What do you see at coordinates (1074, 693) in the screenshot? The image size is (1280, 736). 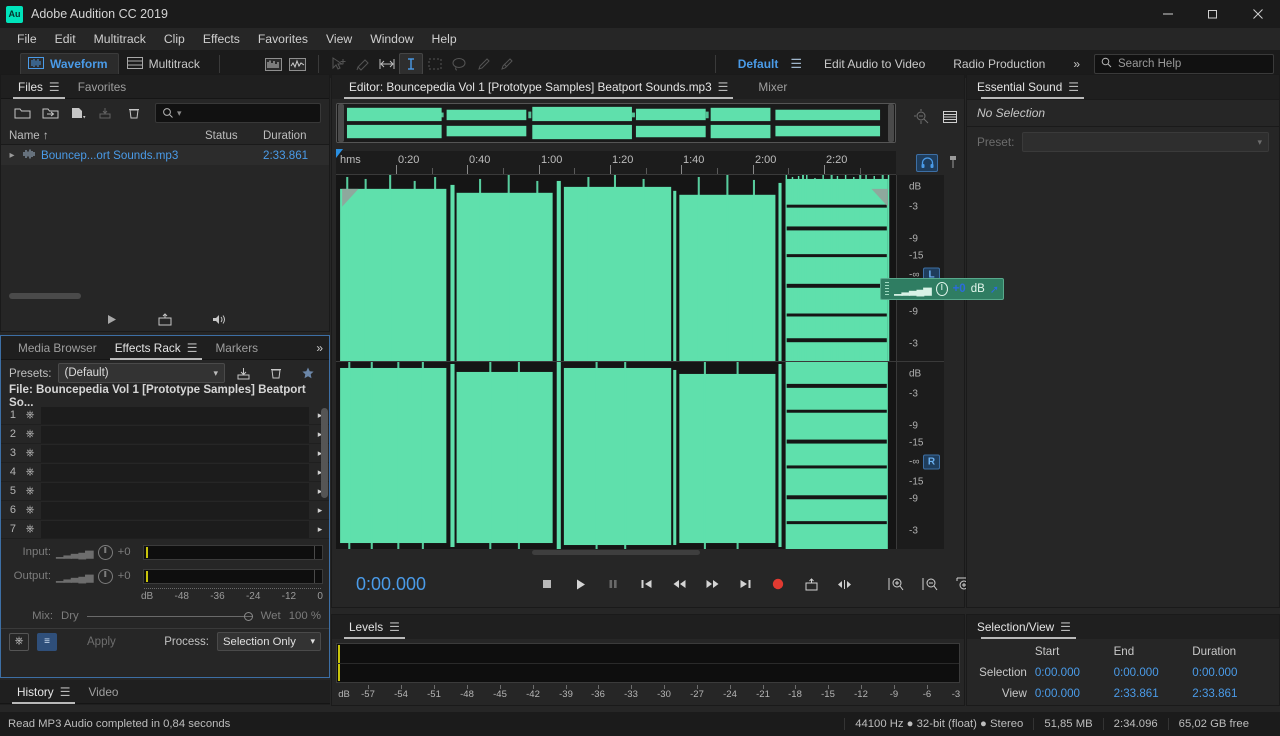 I see `view-start: 0:00.000` at bounding box center [1074, 693].